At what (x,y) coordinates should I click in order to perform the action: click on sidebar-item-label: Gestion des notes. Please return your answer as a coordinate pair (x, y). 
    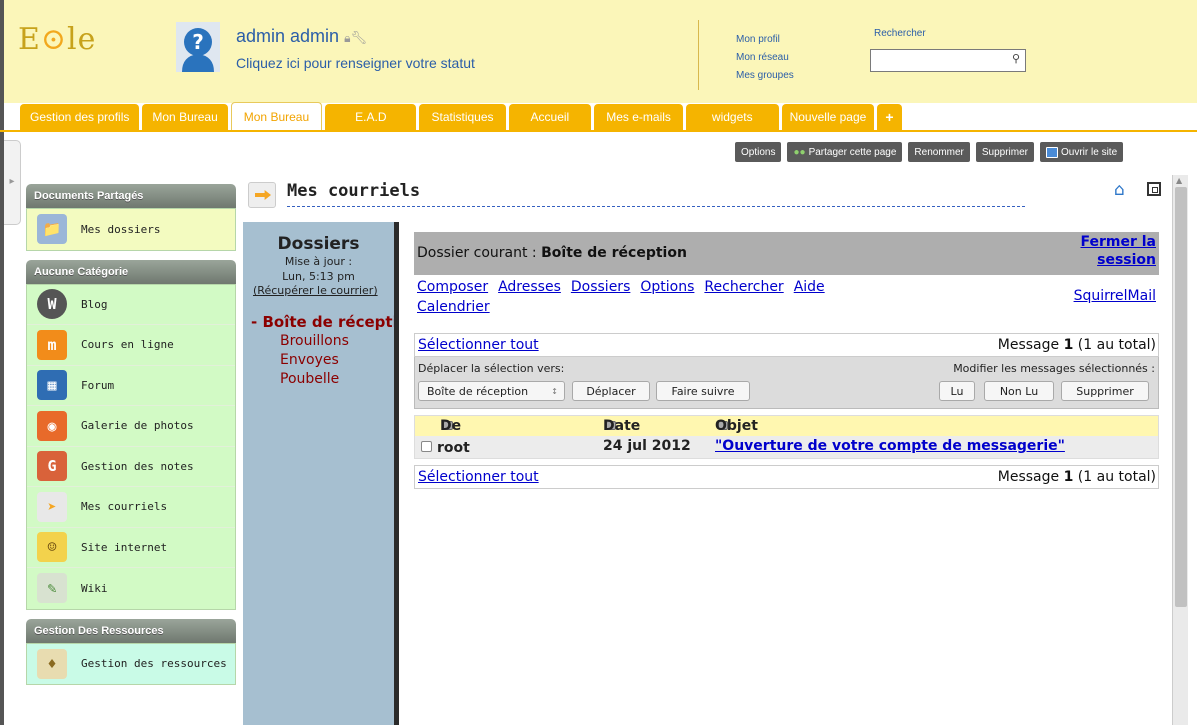
    Looking at the image, I should click on (137, 466).